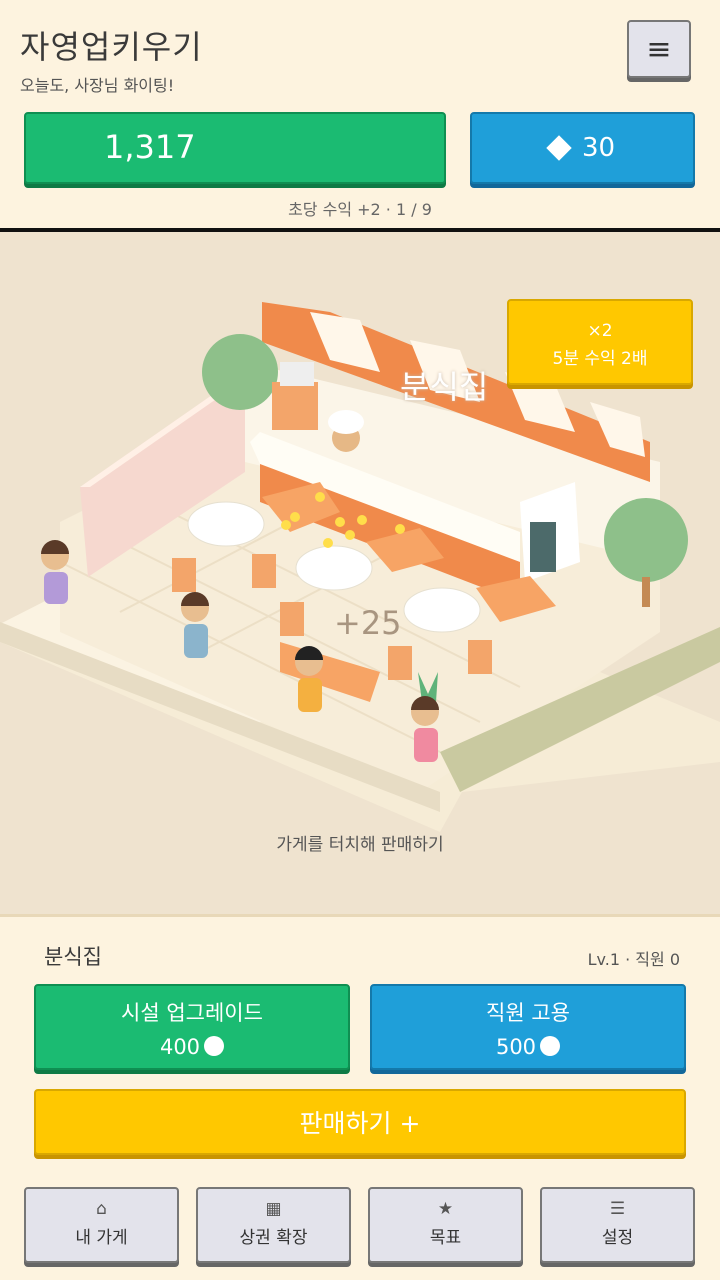  What do you see at coordinates (273, 1238) in the screenshot?
I see `nav-label: 상권 확장` at bounding box center [273, 1238].